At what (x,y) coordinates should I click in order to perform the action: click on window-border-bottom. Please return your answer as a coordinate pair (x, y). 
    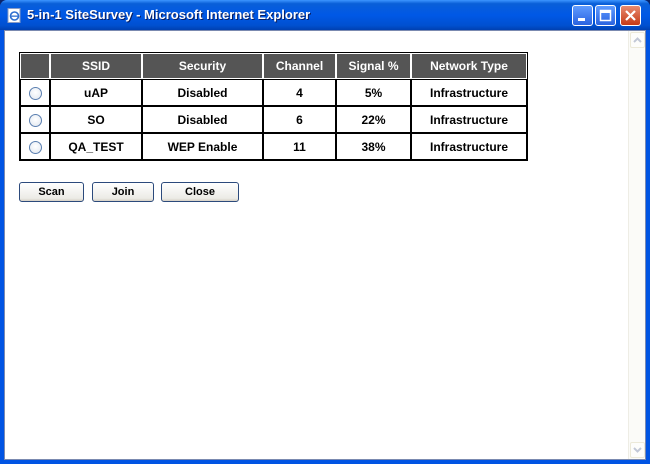
    Looking at the image, I should click on (325, 462).